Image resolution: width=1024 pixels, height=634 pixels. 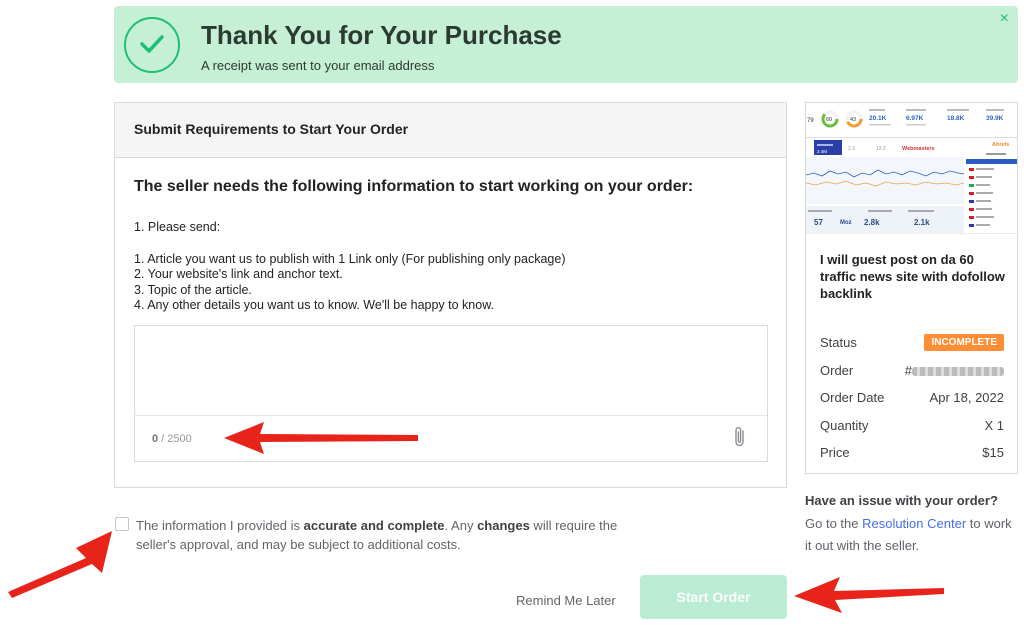 I want to click on remind-me-later-link: Remind Me Later, so click(x=566, y=600).